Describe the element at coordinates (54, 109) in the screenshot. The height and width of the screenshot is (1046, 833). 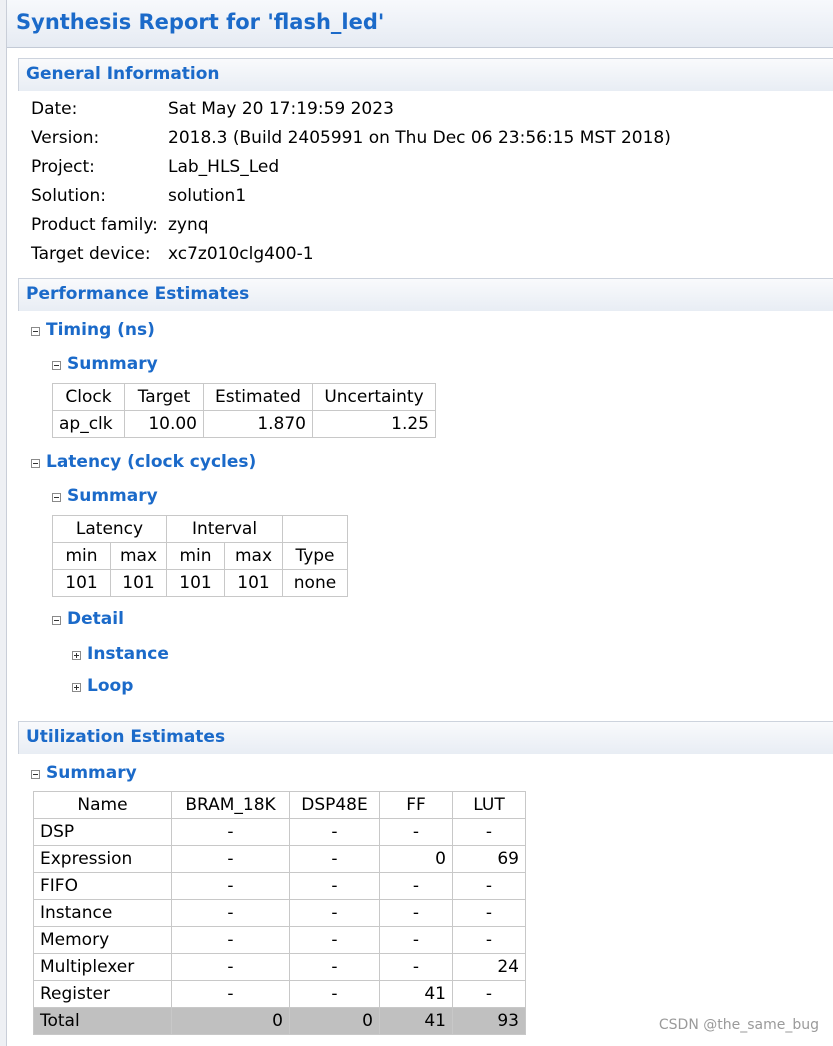
I see `info-label: Date:` at that location.